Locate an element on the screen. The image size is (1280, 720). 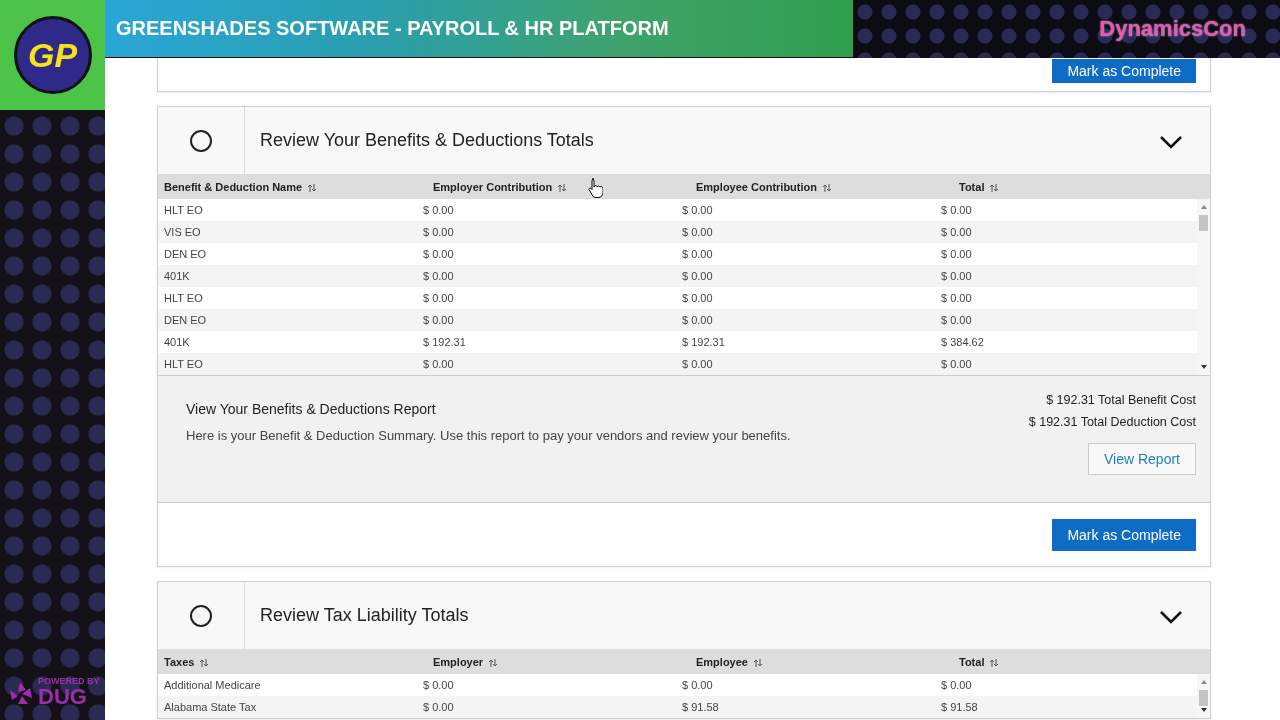
column-header: Benefit & Deduction Name is located at coordinates (233, 187).